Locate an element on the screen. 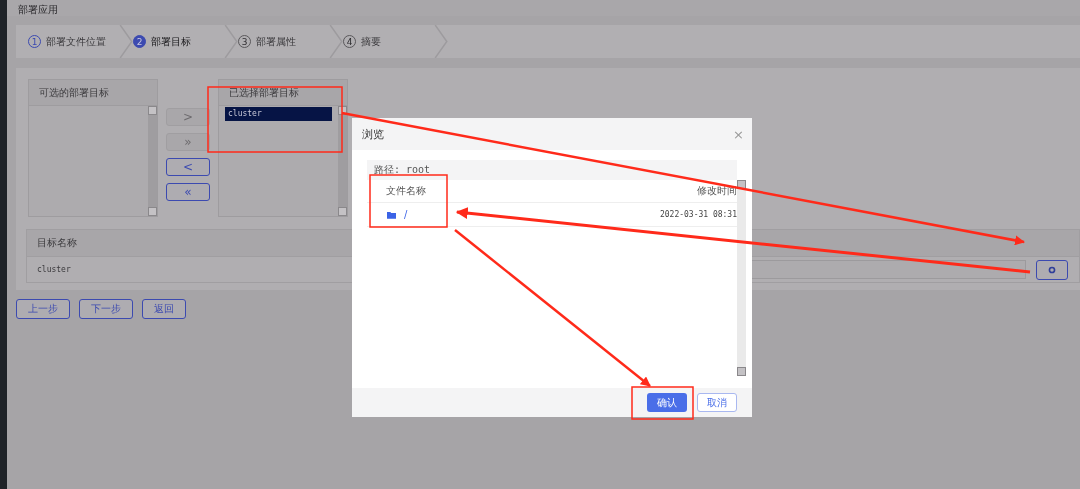  cancel-button: 取消 is located at coordinates (717, 402).